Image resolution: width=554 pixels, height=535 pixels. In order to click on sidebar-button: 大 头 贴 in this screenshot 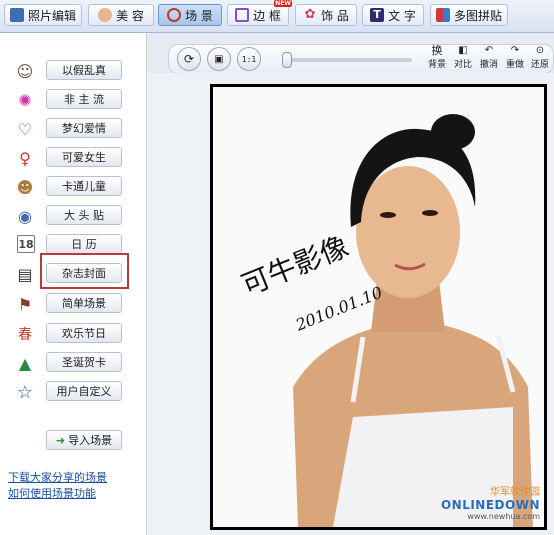, I will do `click(84, 215)`.